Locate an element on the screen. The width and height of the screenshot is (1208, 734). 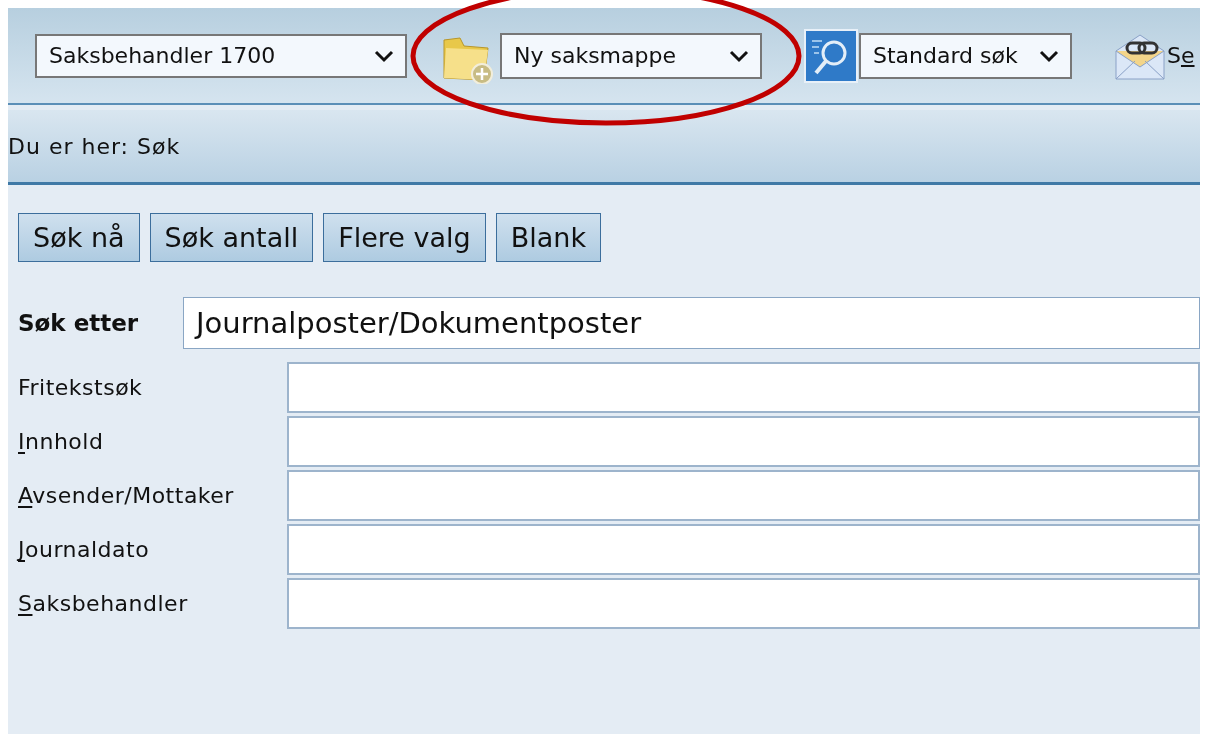
toolbar-button: Flere valg is located at coordinates (404, 237).